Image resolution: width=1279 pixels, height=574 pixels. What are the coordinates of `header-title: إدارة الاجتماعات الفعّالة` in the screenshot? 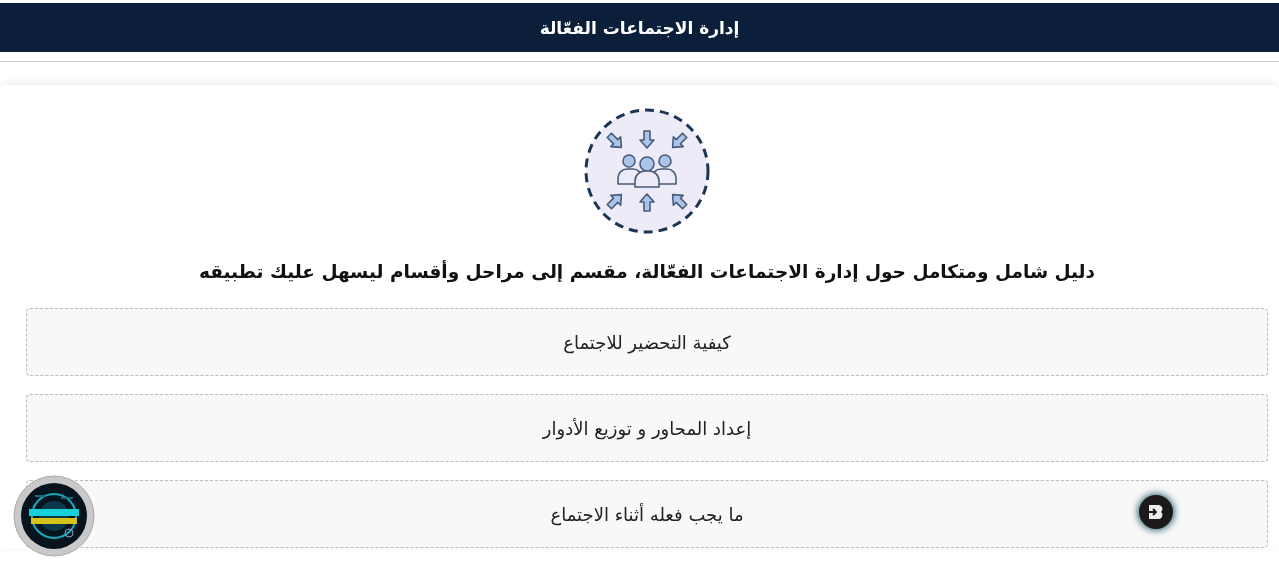 It's located at (639, 27).